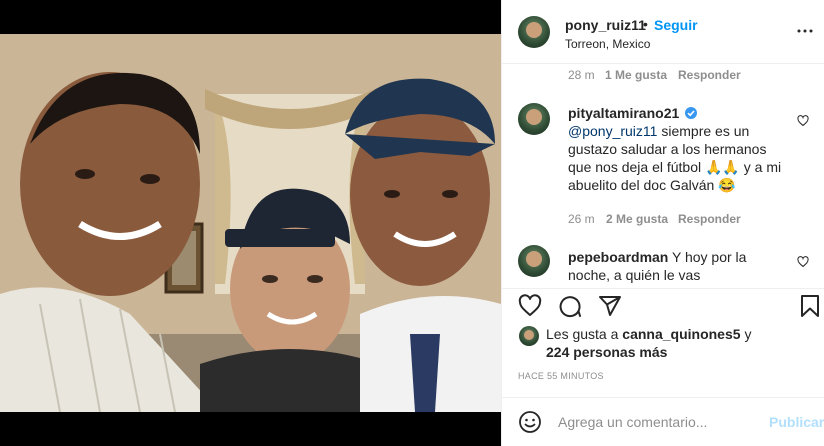  What do you see at coordinates (607, 44) in the screenshot?
I see `post-location: Torreon, Mexico` at bounding box center [607, 44].